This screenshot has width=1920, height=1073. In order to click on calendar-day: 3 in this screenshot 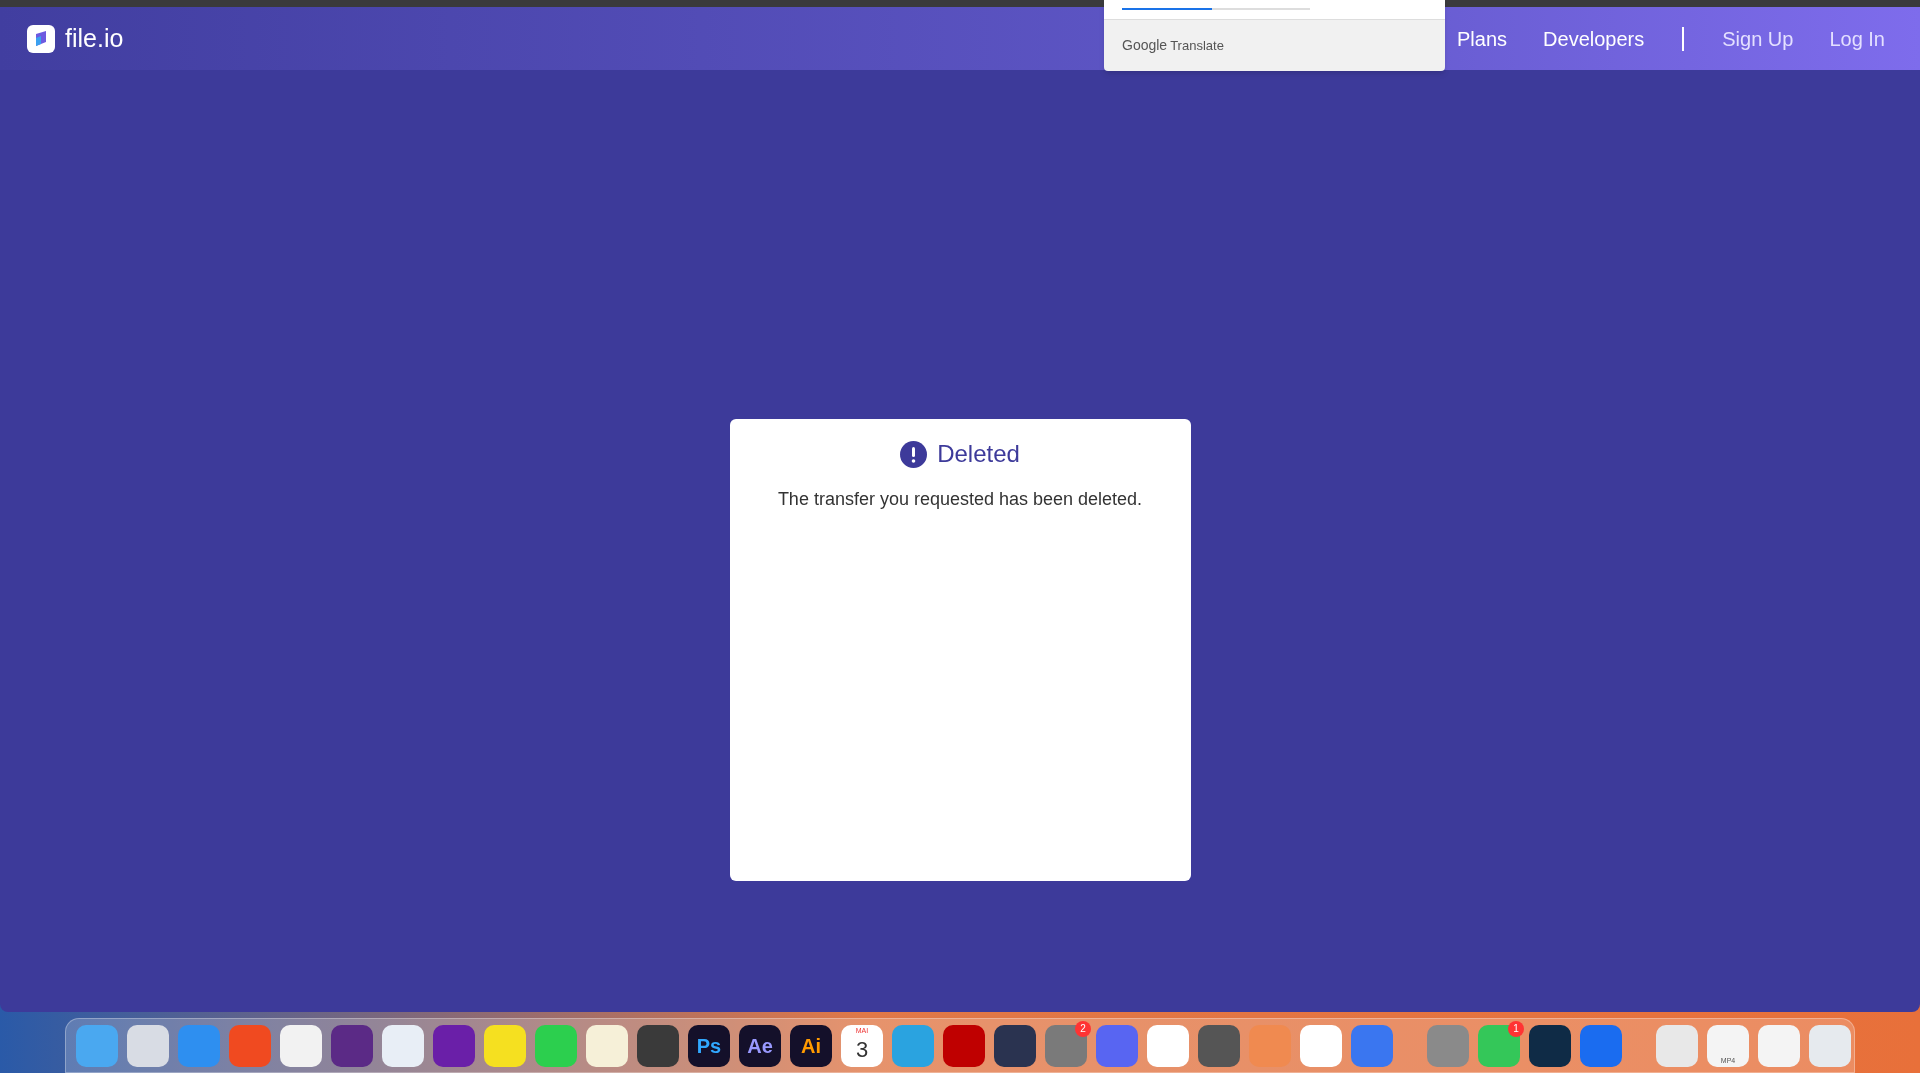, I will do `click(862, 1049)`.